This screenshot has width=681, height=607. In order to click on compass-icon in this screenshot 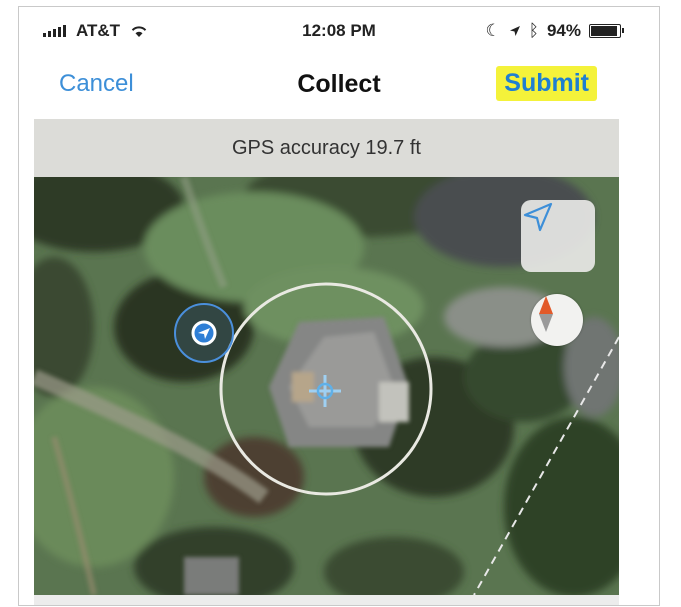, I will do `click(546, 314)`.